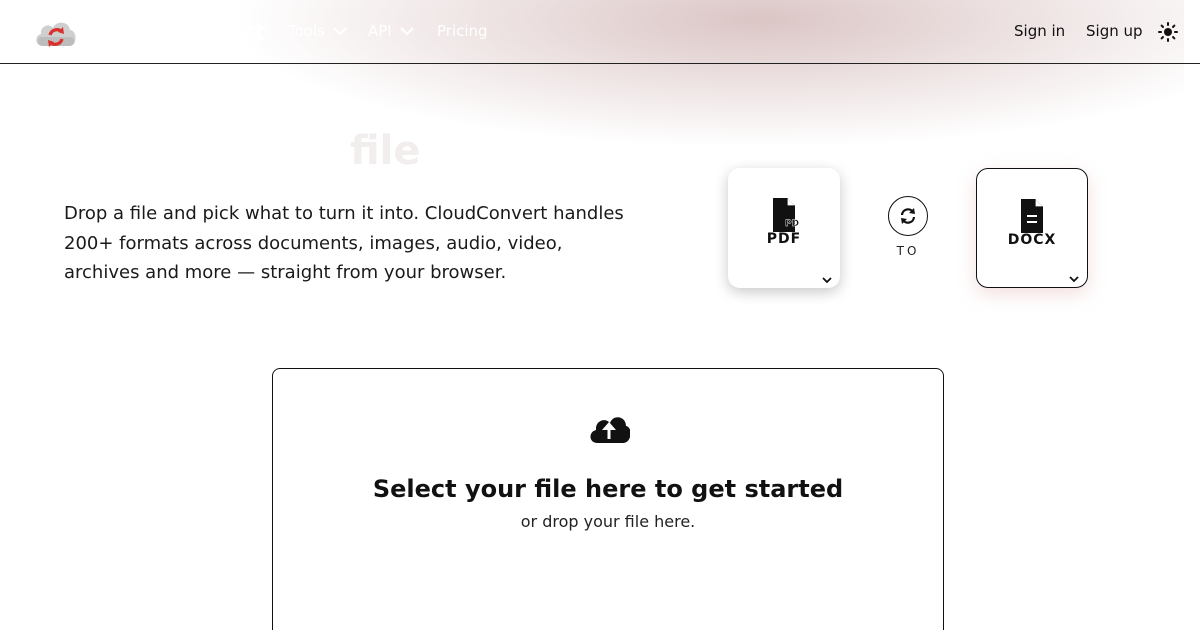  Describe the element at coordinates (1168, 34) in the screenshot. I see `theme-toggle-sun-icon` at that location.